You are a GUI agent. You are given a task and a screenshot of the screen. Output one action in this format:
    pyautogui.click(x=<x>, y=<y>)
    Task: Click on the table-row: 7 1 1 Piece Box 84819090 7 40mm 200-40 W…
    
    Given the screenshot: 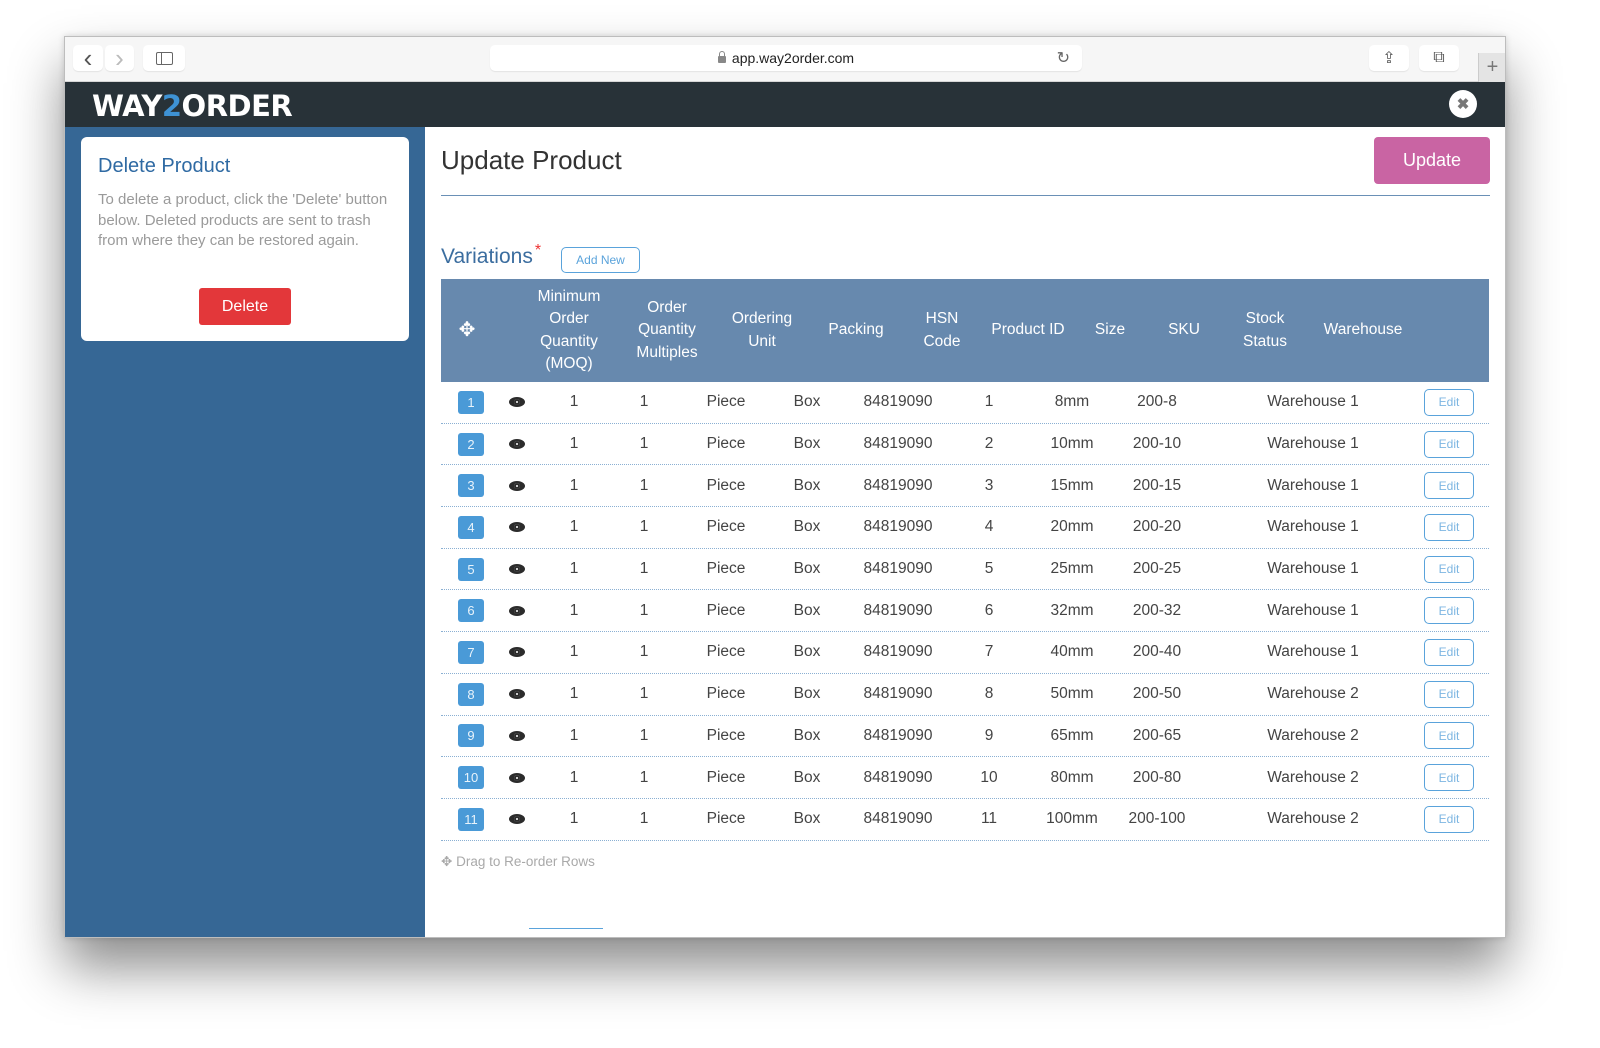 What is the action you would take?
    pyautogui.click(x=965, y=653)
    